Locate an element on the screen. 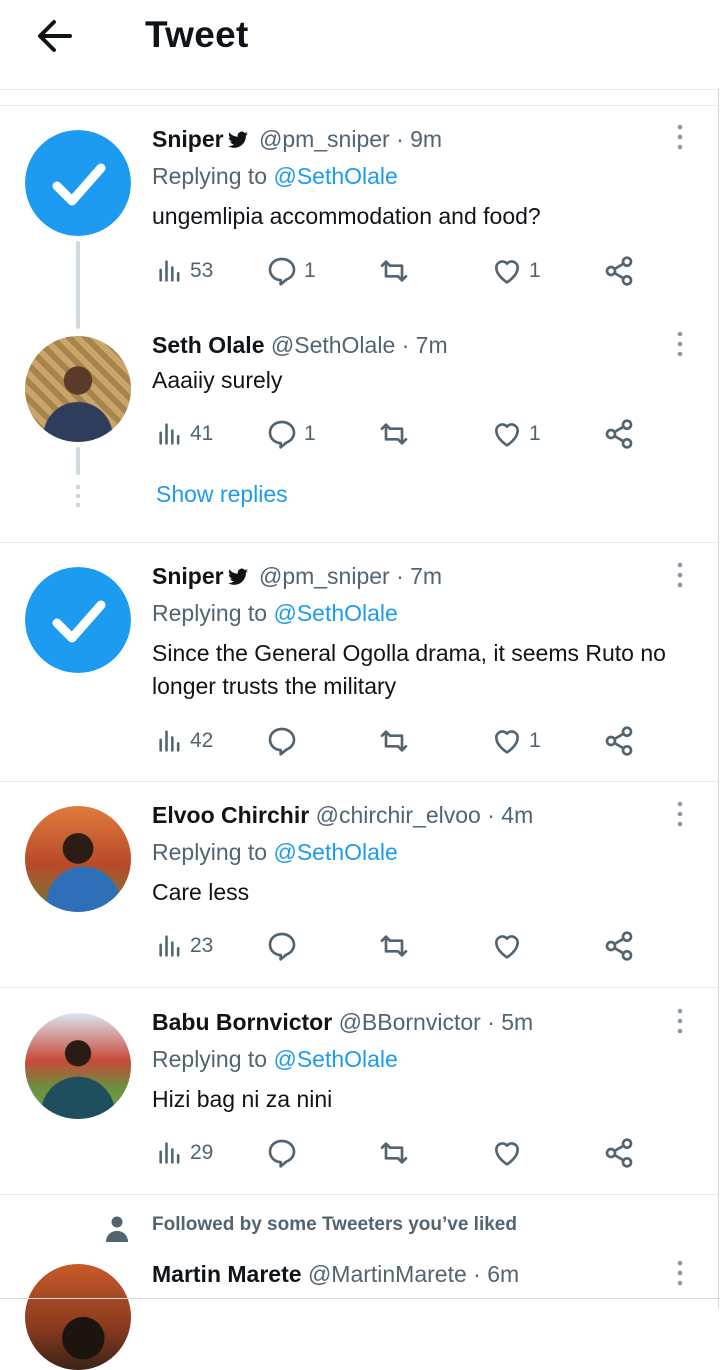  person-icon is located at coordinates (117, 1229).